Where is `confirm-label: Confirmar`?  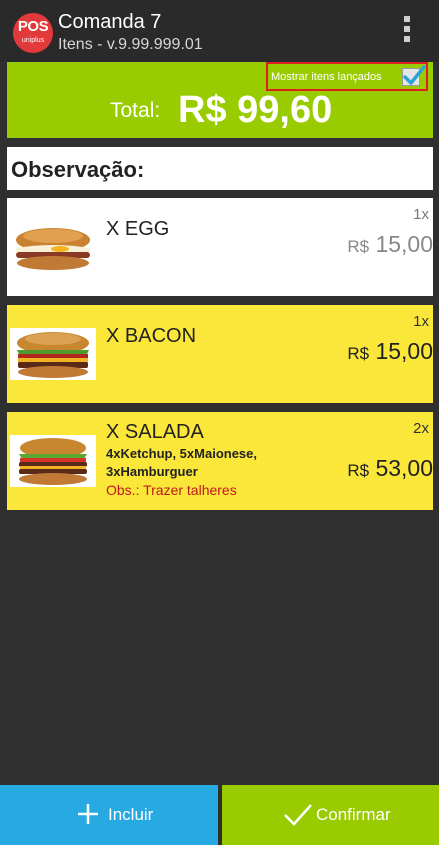 confirm-label: Confirmar is located at coordinates (353, 814).